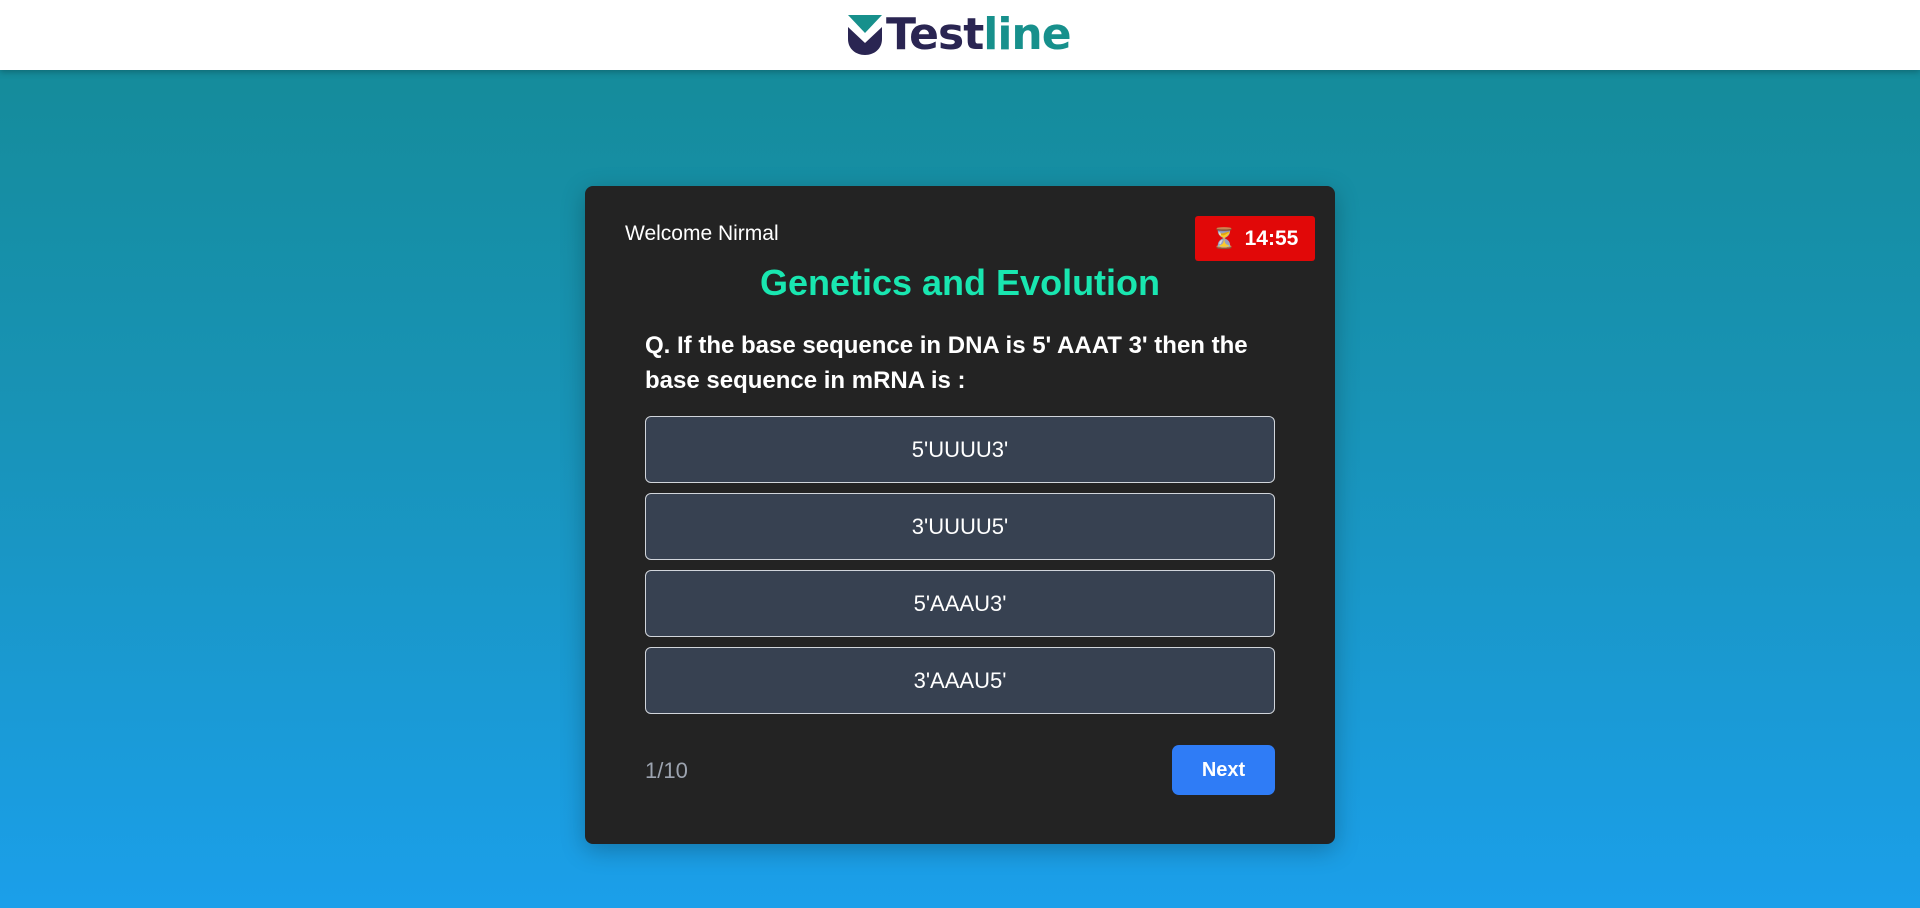  I want to click on quiz-title: Genetics and Evolution, so click(960, 282).